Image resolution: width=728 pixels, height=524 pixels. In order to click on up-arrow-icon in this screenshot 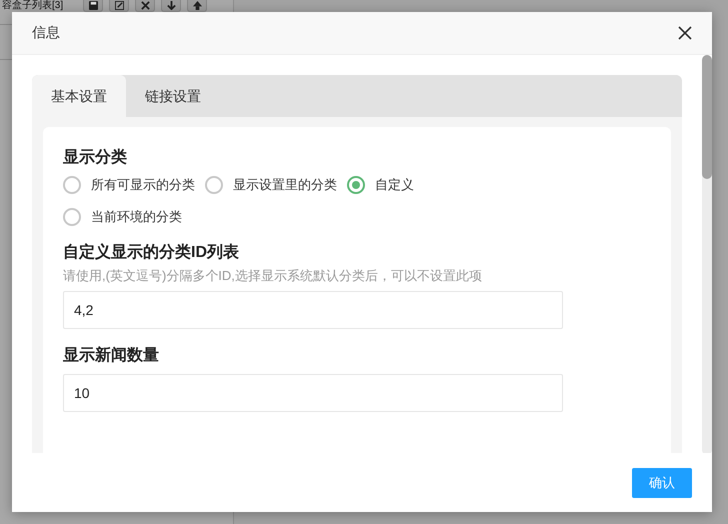, I will do `click(197, 5)`.